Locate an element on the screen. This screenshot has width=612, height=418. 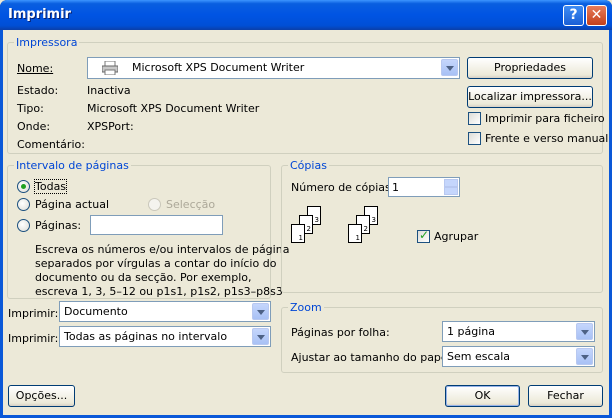
help-button: ? is located at coordinates (573, 15).